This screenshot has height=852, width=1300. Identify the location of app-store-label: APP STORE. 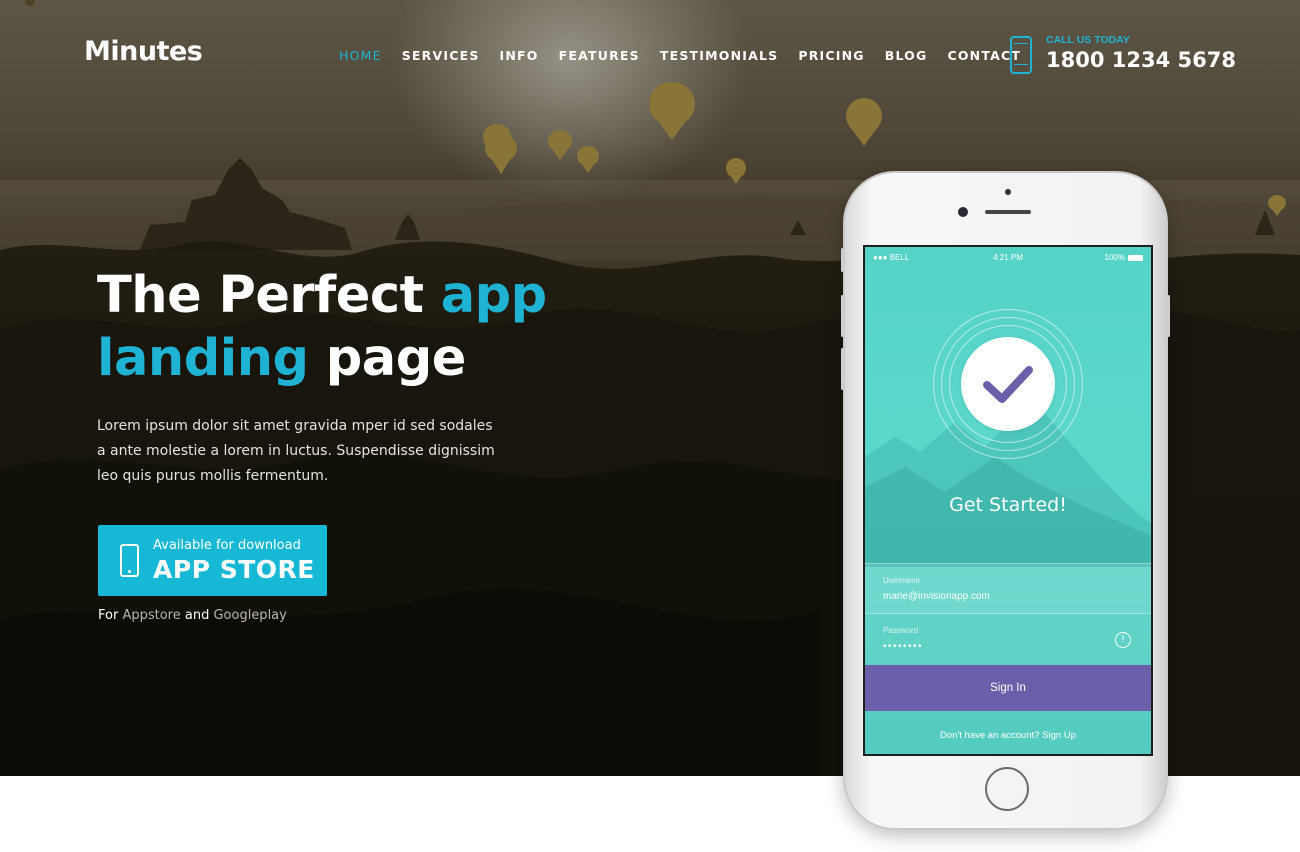
(234, 569).